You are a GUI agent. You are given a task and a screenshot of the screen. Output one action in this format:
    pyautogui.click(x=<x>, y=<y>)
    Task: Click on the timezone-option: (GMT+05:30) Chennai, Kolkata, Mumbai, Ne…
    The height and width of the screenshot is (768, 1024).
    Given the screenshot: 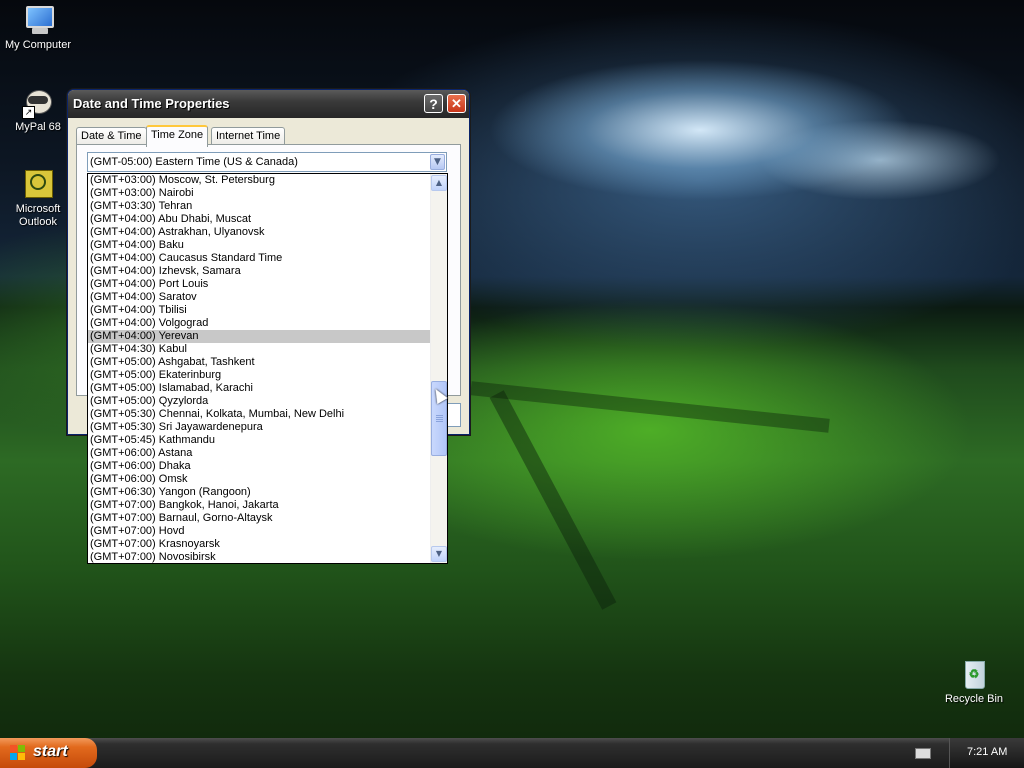 What is the action you would take?
    pyautogui.click(x=260, y=414)
    